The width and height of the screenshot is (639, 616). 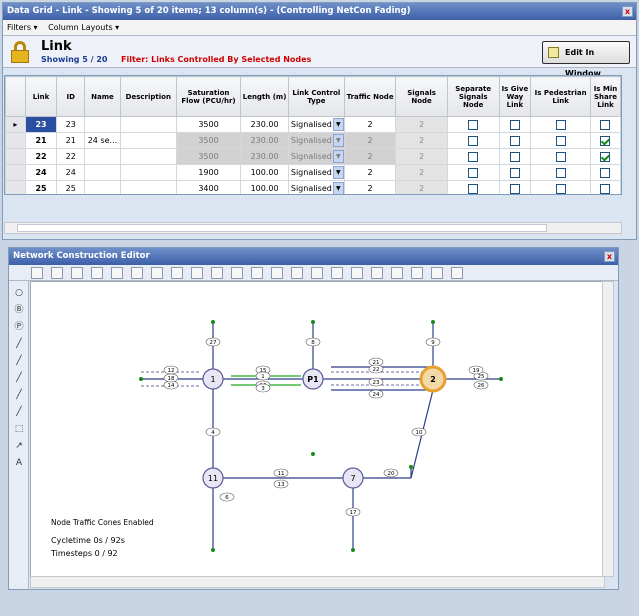 I want to click on purple-link-tool-icon: ╱, so click(x=19, y=412).